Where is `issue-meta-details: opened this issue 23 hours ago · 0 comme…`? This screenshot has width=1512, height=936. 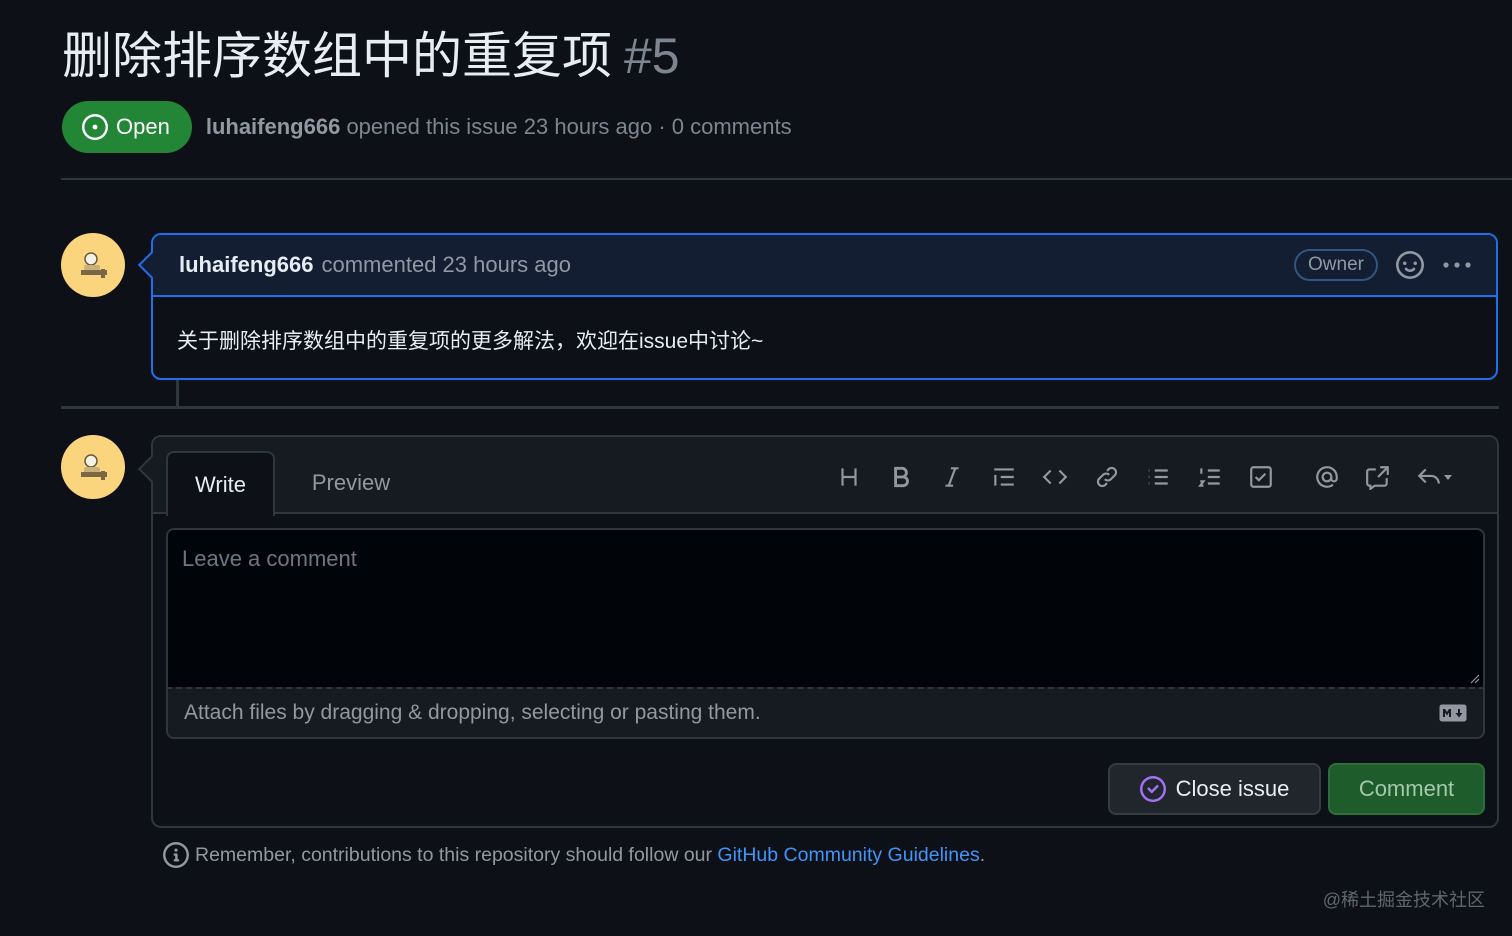
issue-meta-details: opened this issue 23 hours ago · 0 comme… is located at coordinates (569, 126).